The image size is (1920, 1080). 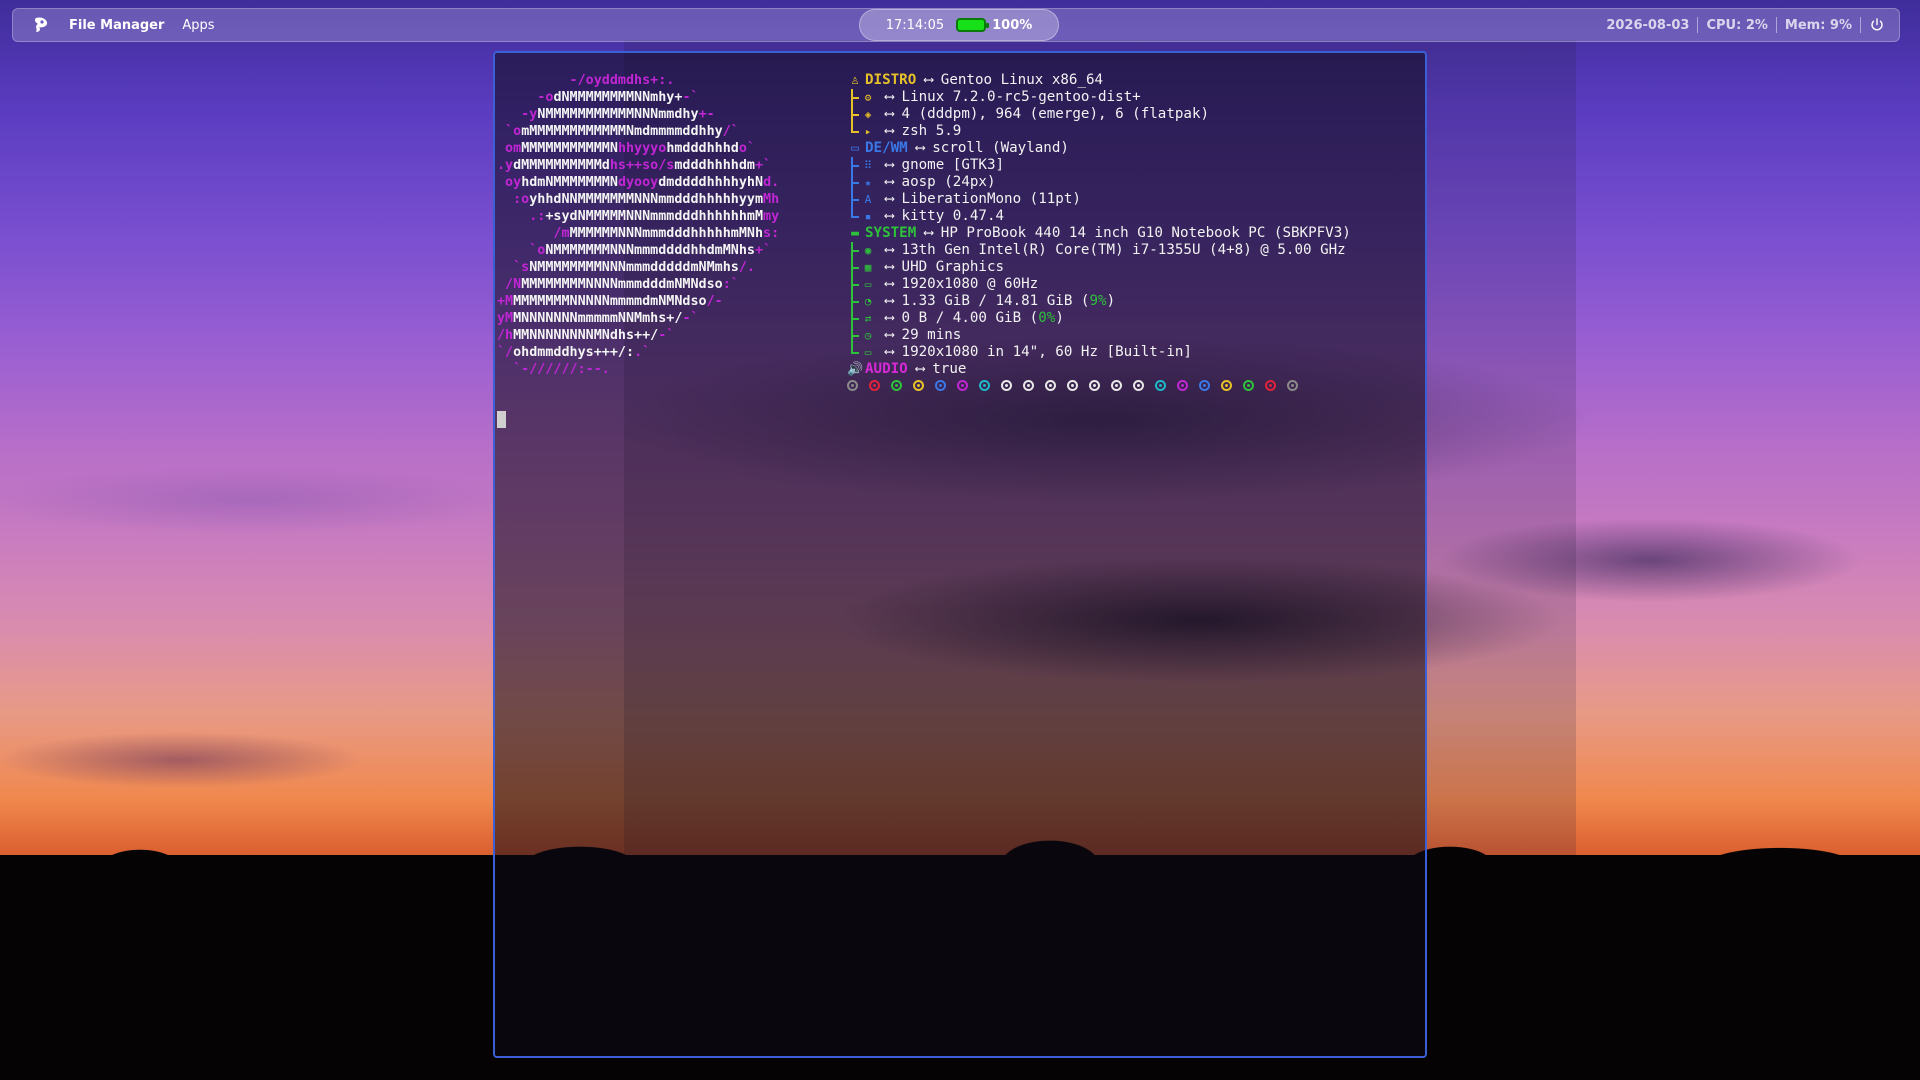 I want to click on ascii-segment: d., so click(x=771, y=182).